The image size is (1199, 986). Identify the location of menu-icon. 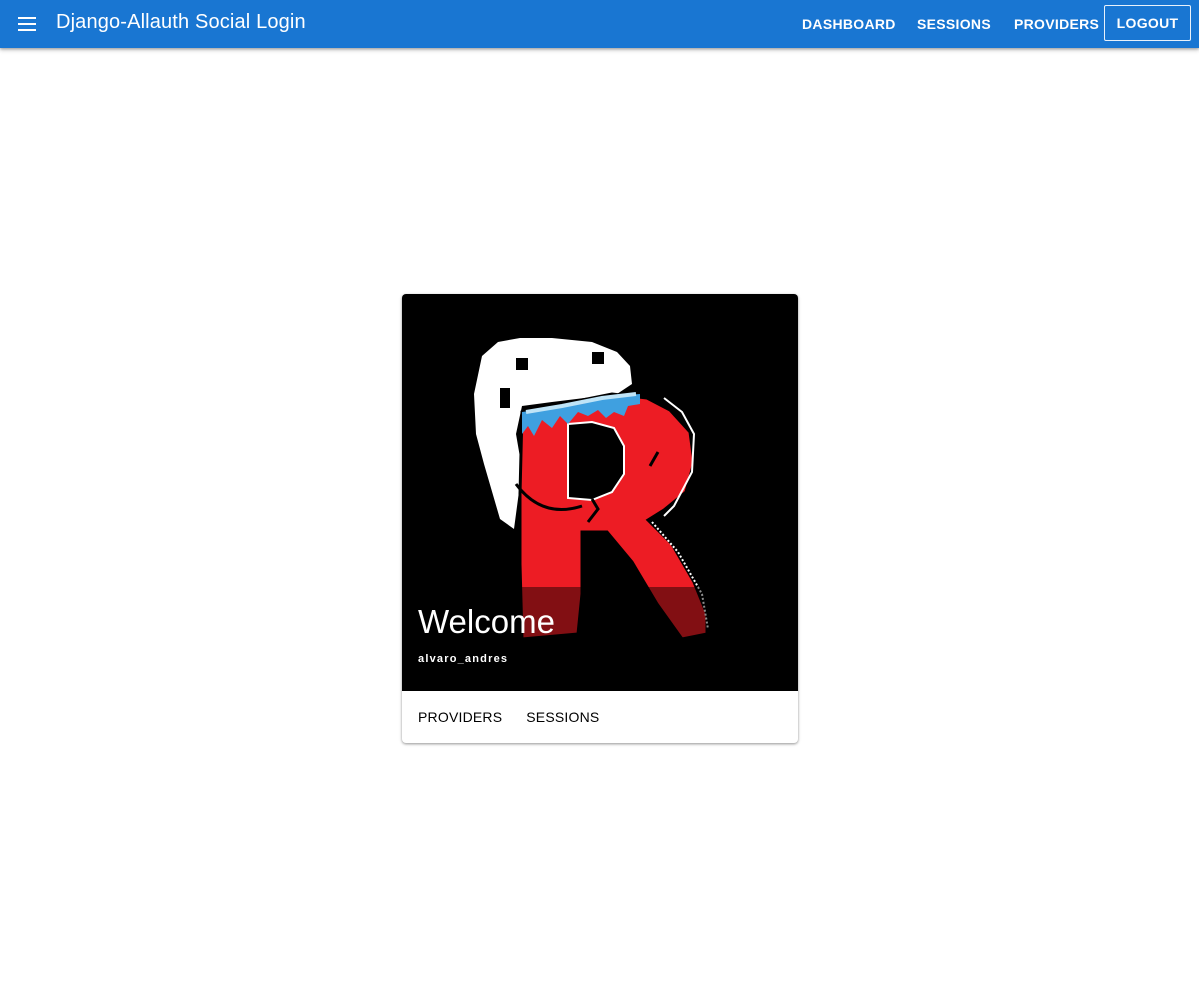
(27, 24).